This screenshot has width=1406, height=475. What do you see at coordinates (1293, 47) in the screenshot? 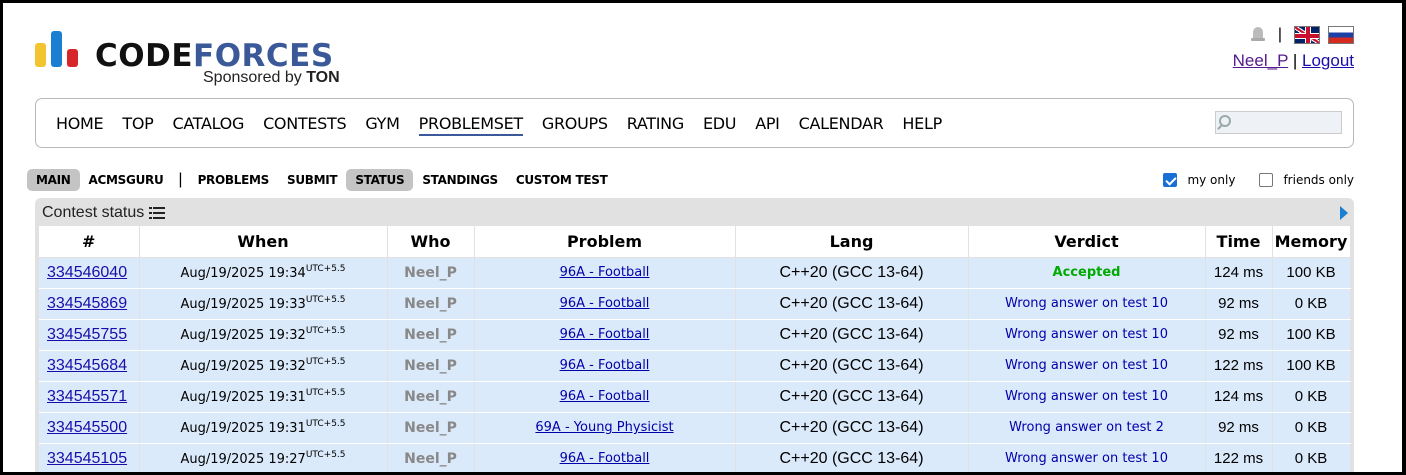
I see `header-right: | Neel_P | Logout` at bounding box center [1293, 47].